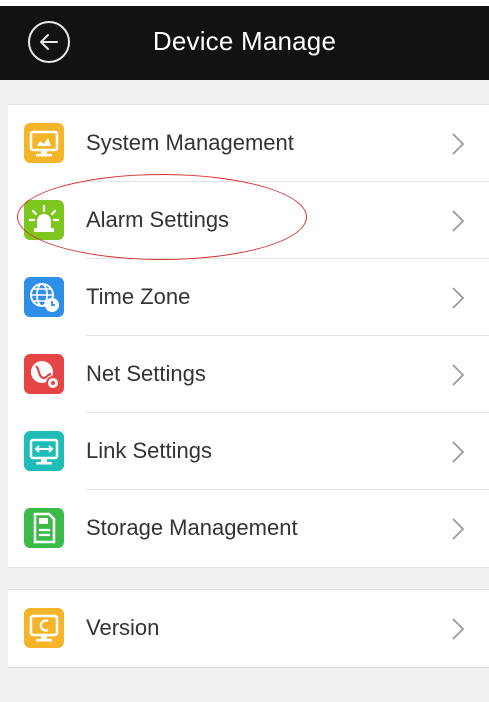  What do you see at coordinates (146, 373) in the screenshot?
I see `menu-item-label: Net Settings` at bounding box center [146, 373].